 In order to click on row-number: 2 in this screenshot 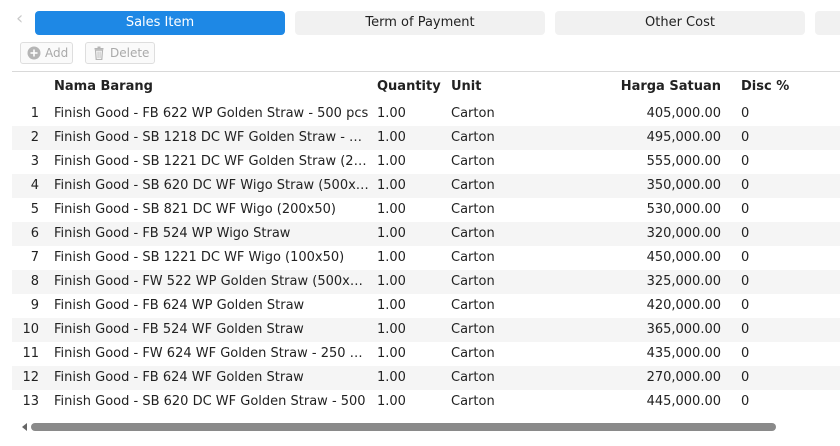, I will do `click(34, 137)`.